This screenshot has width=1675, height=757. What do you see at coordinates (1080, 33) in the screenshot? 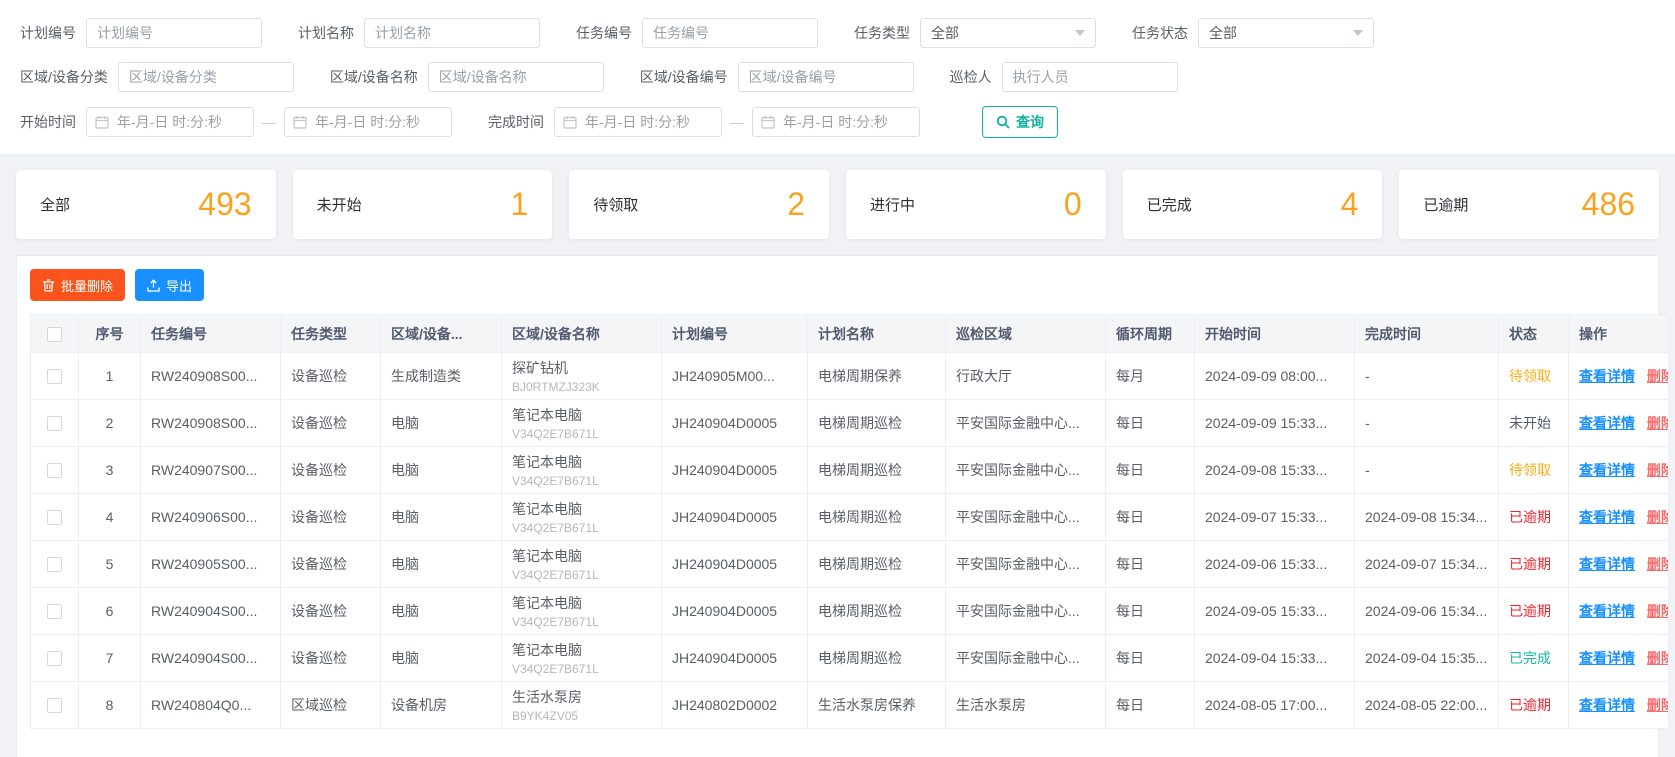
I see `chevron-down-icon` at bounding box center [1080, 33].